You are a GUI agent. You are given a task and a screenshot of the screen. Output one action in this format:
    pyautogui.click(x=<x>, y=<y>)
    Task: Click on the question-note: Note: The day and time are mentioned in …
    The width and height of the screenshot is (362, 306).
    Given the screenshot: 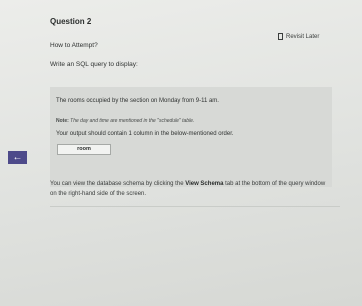 What is the action you would take?
    pyautogui.click(x=125, y=121)
    